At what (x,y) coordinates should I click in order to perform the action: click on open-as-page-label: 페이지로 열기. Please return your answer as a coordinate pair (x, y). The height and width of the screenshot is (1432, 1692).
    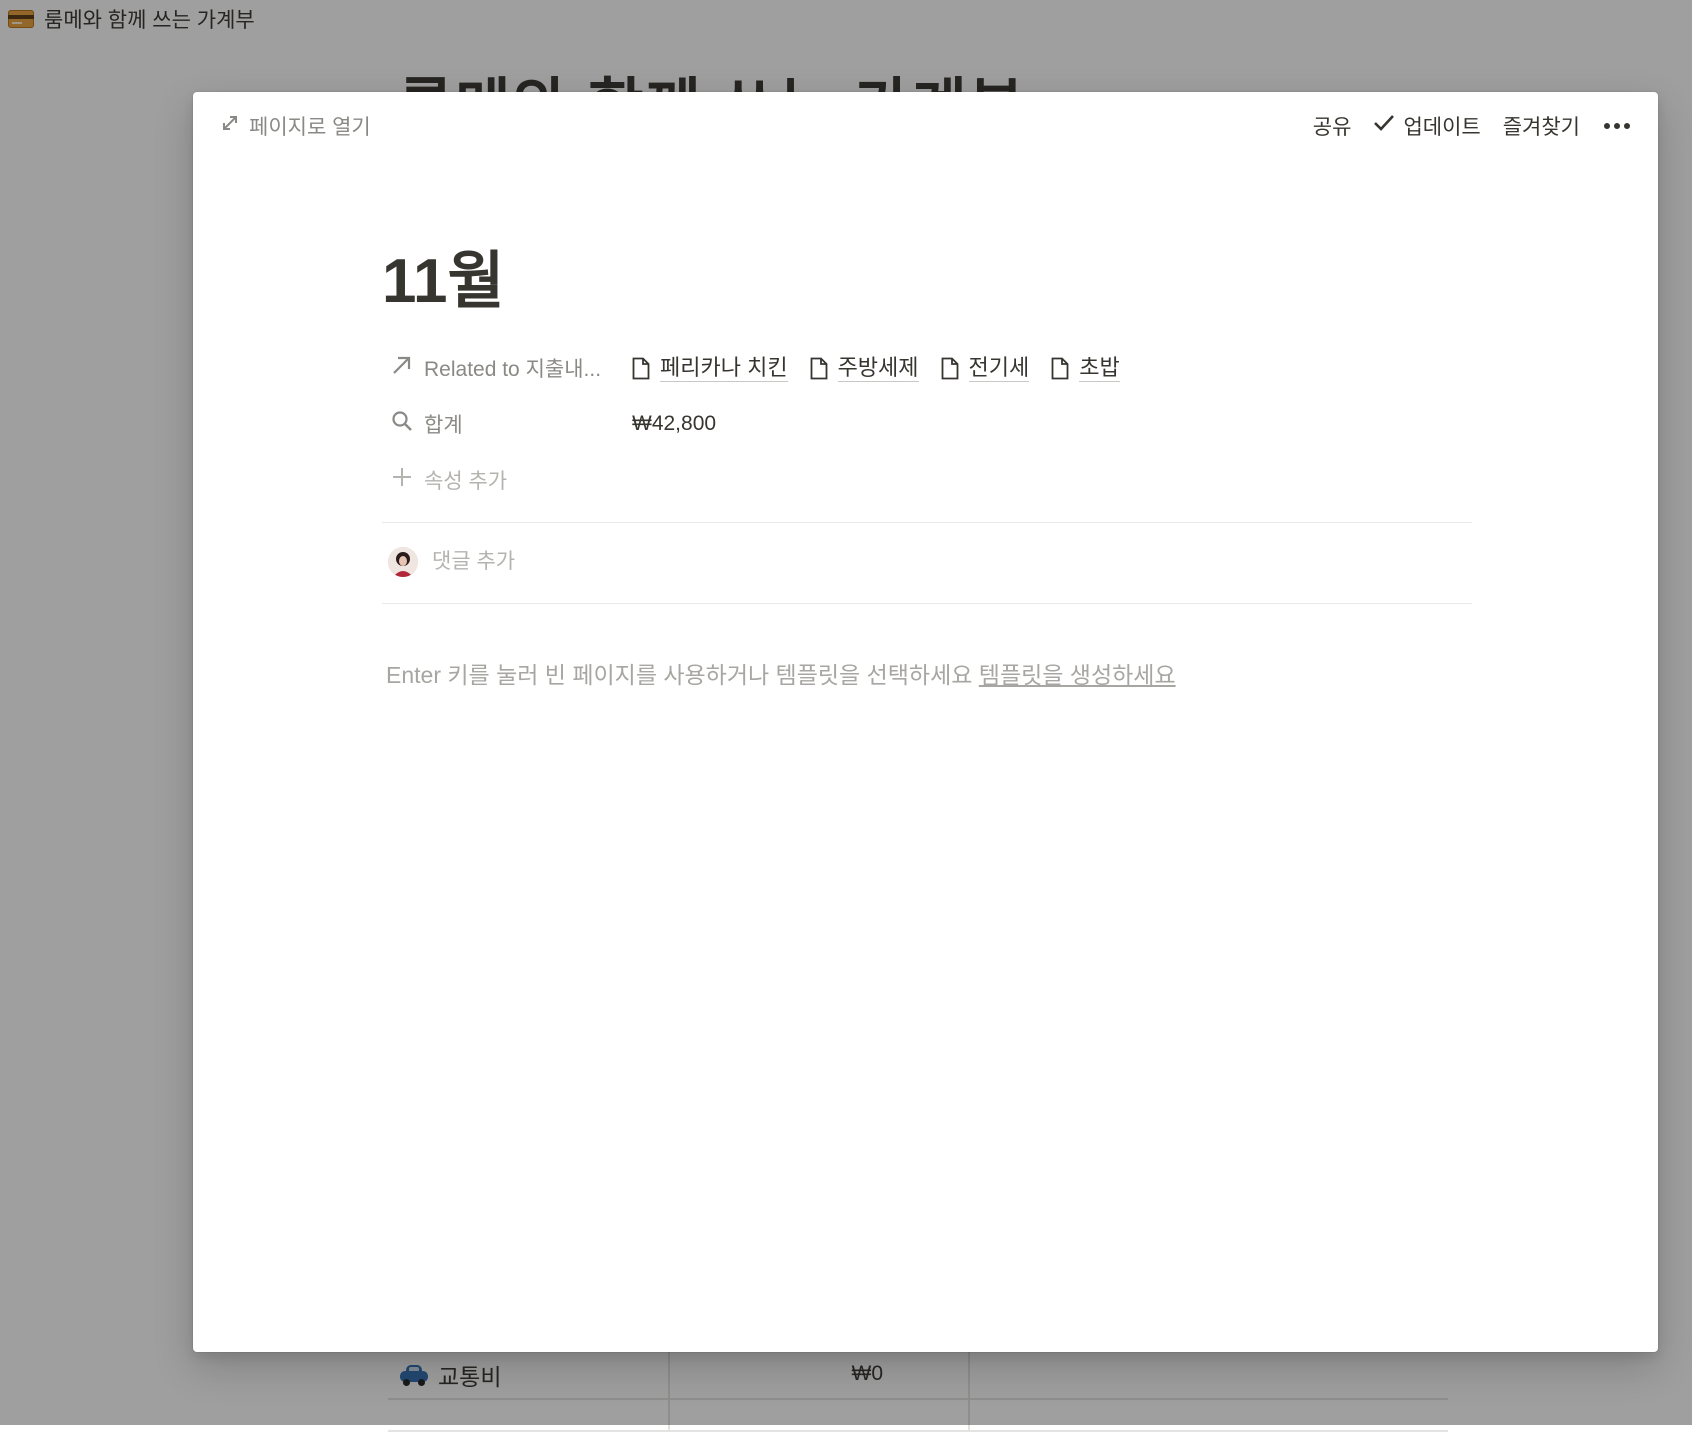
    Looking at the image, I should click on (310, 127).